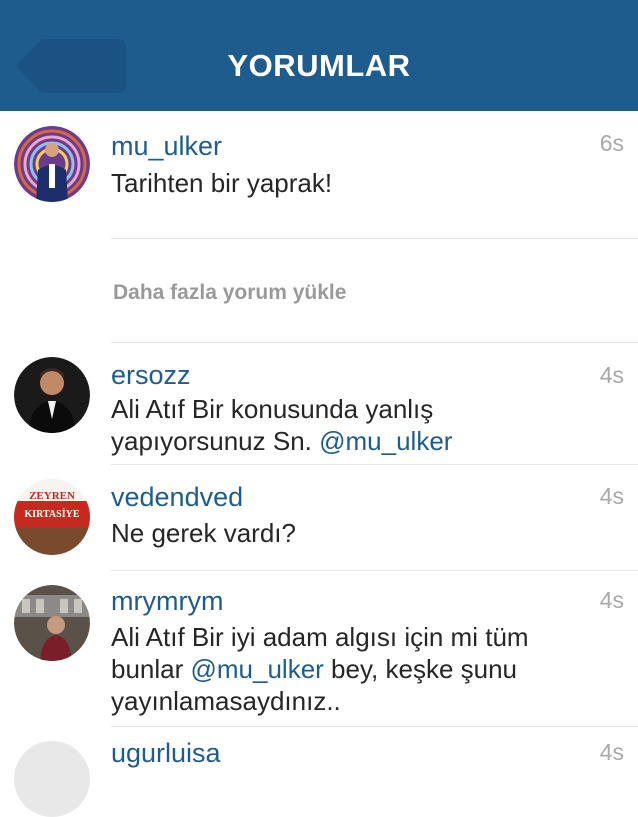 The width and height of the screenshot is (638, 817). I want to click on comment-username: mrymrym, so click(167, 601).